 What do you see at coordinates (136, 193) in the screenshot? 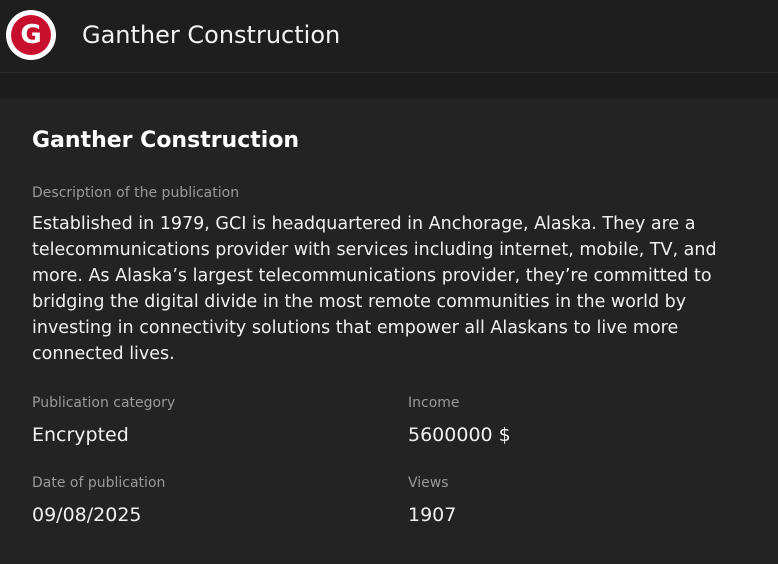
I see `description-label: Description of the publication` at bounding box center [136, 193].